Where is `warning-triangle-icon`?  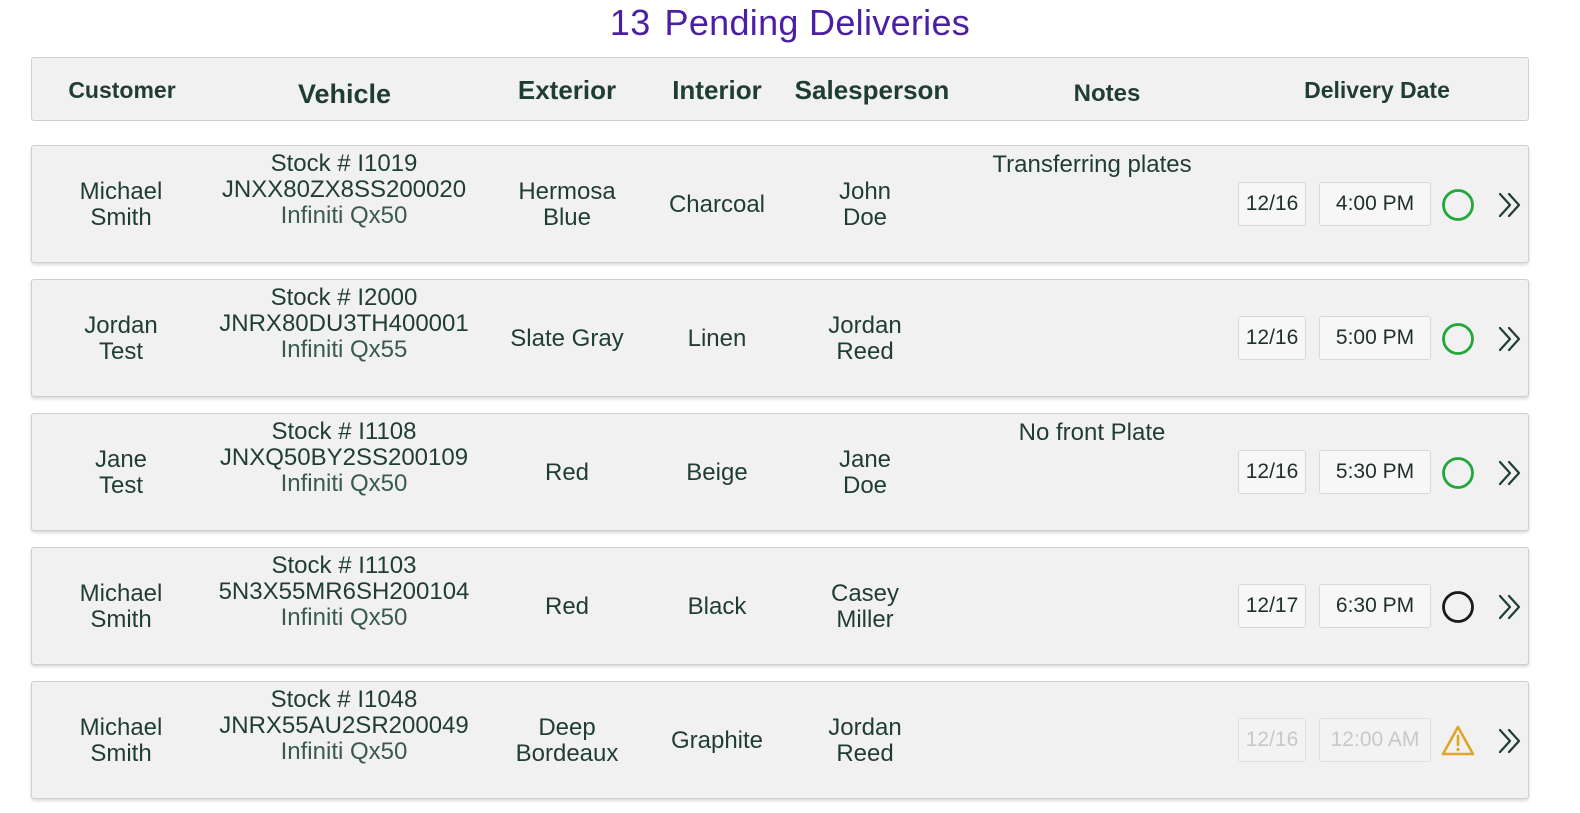
warning-triangle-icon is located at coordinates (1458, 741).